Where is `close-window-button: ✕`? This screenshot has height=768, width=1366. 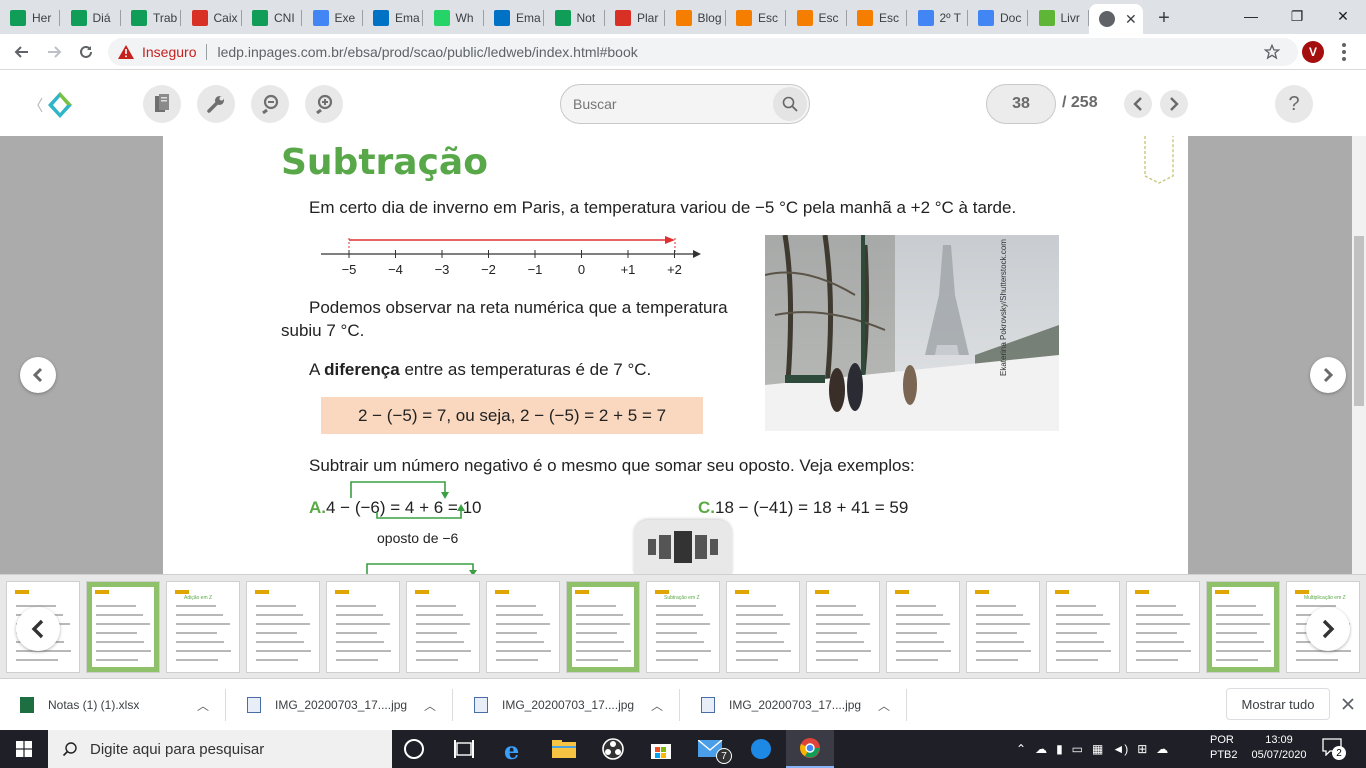 close-window-button: ✕ is located at coordinates (1343, 16).